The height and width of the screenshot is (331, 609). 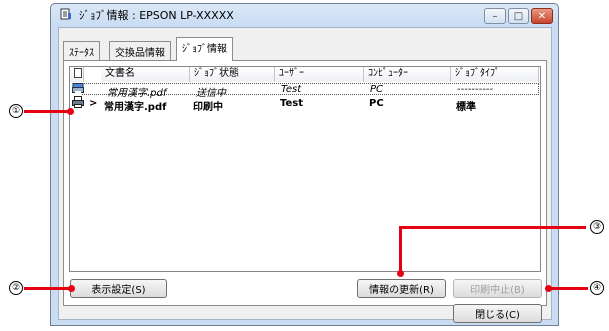 I want to click on callout-number-1: ①, so click(x=16, y=111).